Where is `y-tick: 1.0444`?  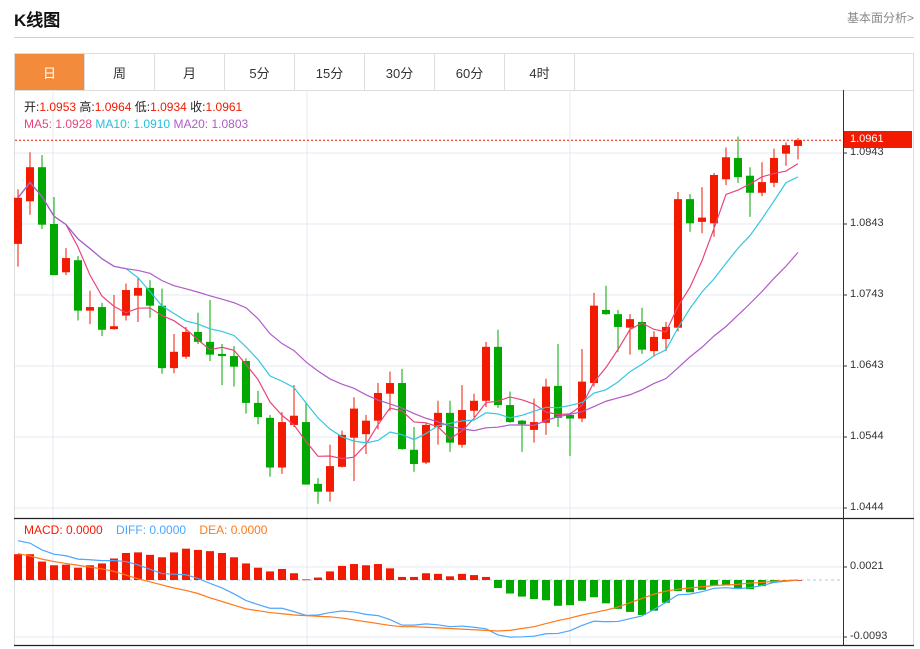
y-tick: 1.0444 is located at coordinates (867, 507).